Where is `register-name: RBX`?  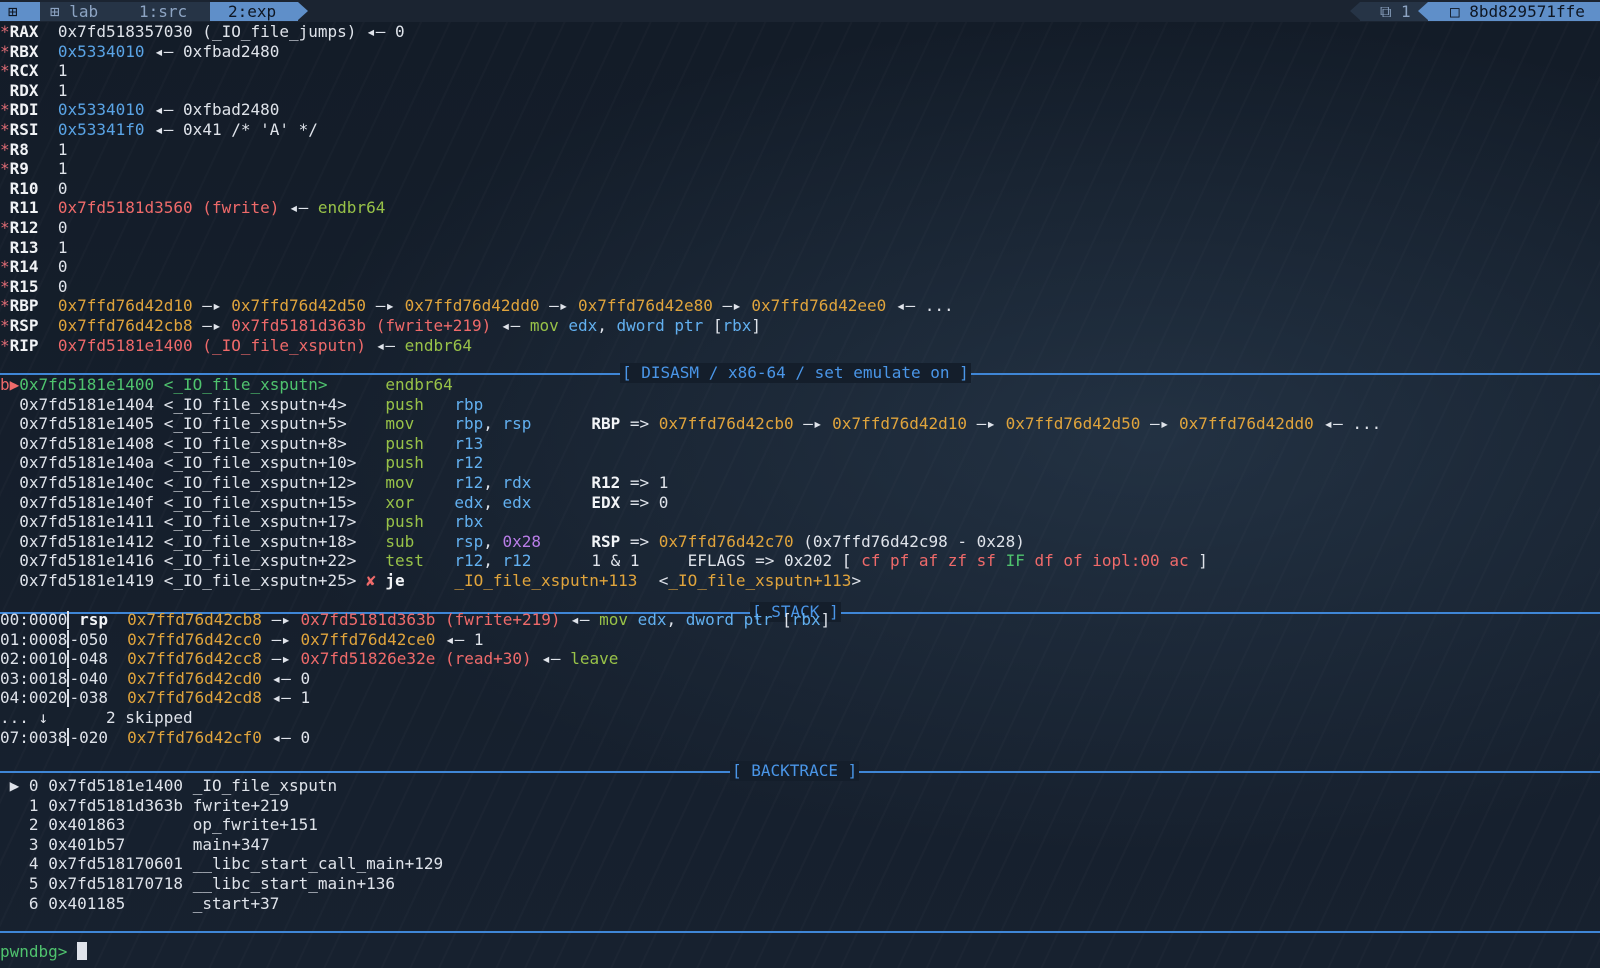
register-name: RBX is located at coordinates (24, 51).